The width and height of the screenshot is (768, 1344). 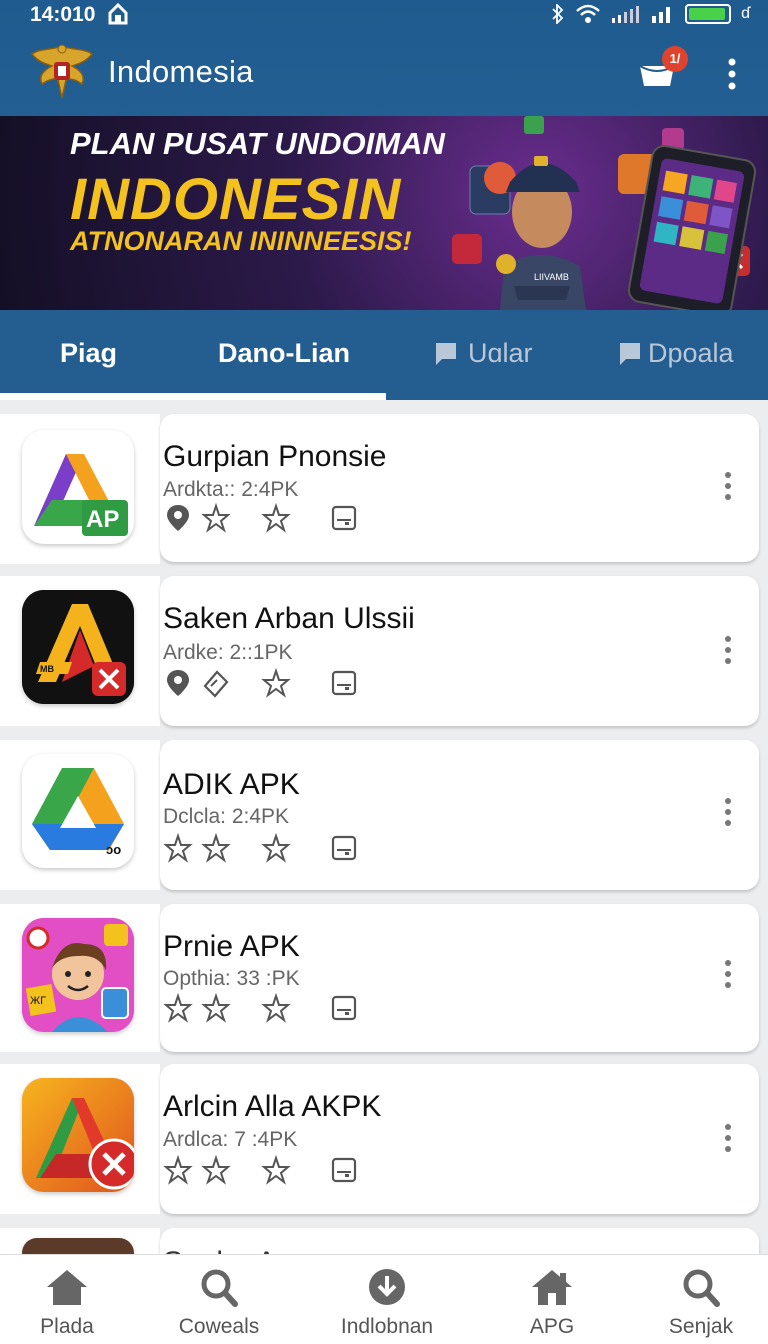 What do you see at coordinates (691, 353) in the screenshot?
I see `tab-dpoala-label: Dpoala` at bounding box center [691, 353].